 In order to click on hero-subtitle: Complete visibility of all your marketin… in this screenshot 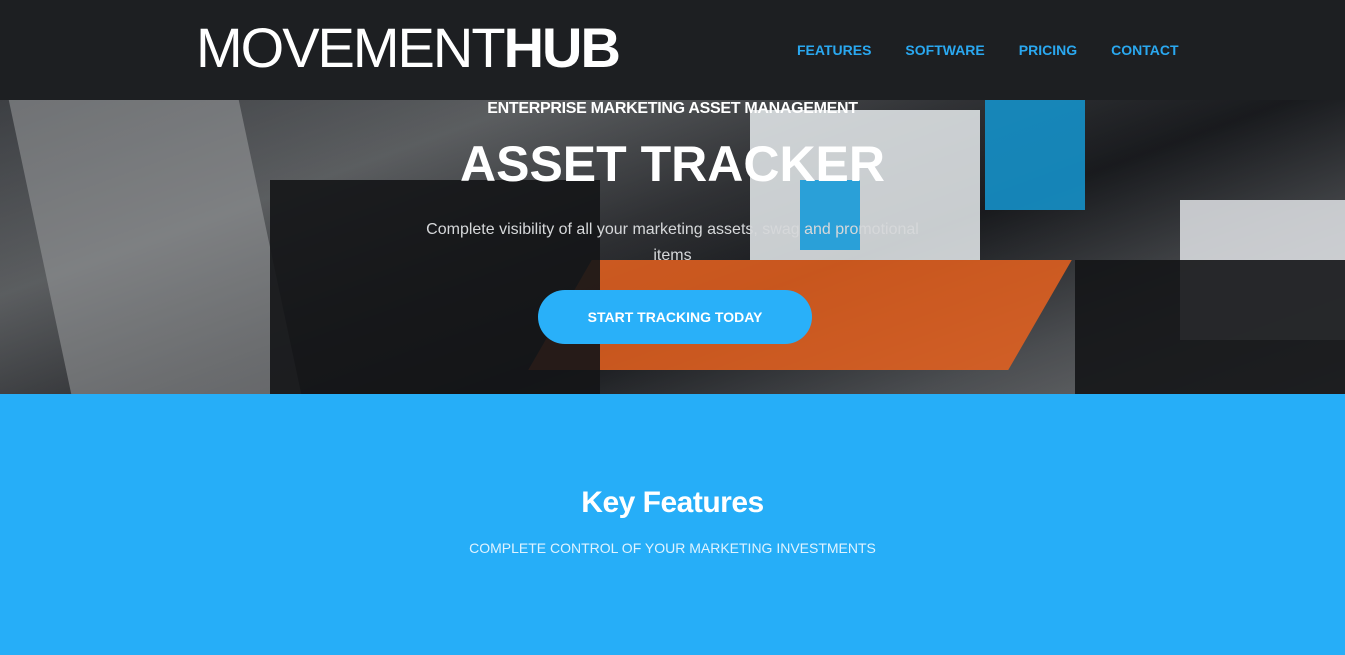, I will do `click(672, 242)`.